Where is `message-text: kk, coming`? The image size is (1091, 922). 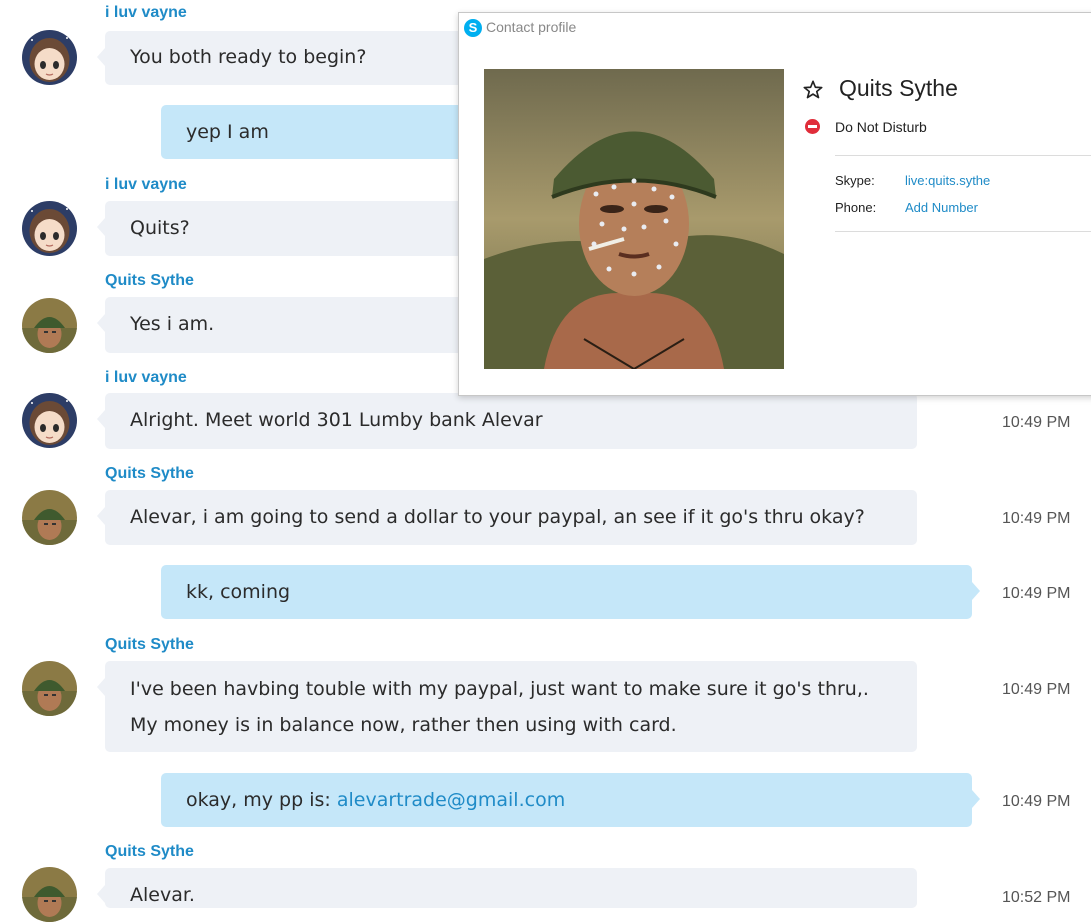
message-text: kk, coming is located at coordinates (238, 592).